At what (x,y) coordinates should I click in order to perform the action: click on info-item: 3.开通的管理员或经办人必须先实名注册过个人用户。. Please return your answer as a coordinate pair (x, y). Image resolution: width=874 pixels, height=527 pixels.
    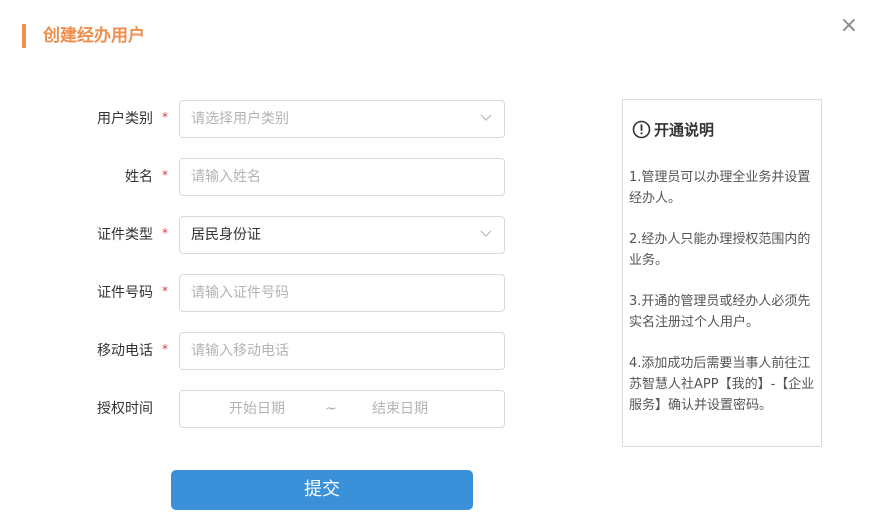
    Looking at the image, I should click on (720, 312).